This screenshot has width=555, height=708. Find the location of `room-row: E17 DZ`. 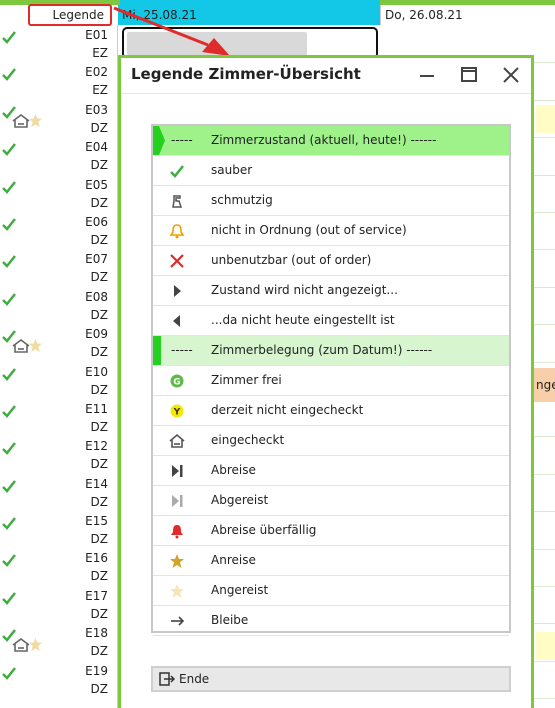

room-row: E17 DZ is located at coordinates (56, 605).